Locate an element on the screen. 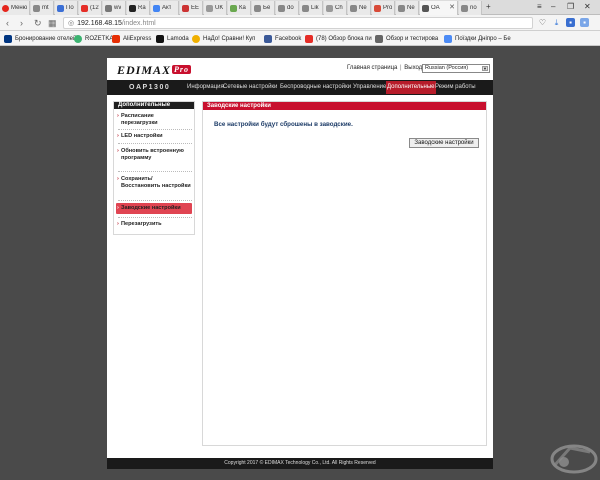 This screenshot has height=480, width=600. globe-icon: ◎ is located at coordinates (71, 23).